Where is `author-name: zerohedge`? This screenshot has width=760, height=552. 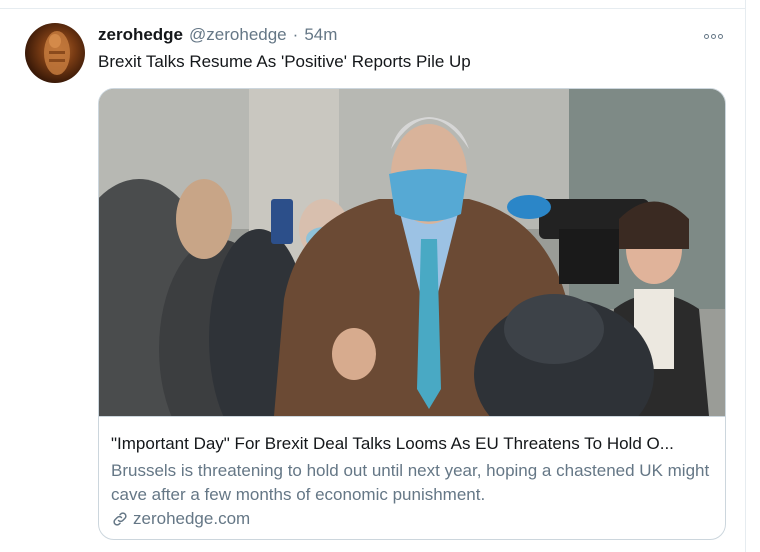
author-name: zerohedge is located at coordinates (140, 35).